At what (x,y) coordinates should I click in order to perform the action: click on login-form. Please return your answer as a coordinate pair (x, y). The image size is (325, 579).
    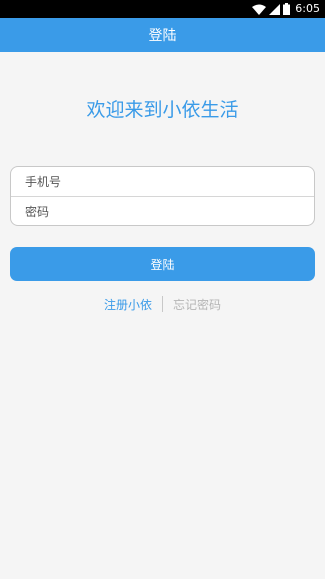
    Looking at the image, I should click on (162, 196).